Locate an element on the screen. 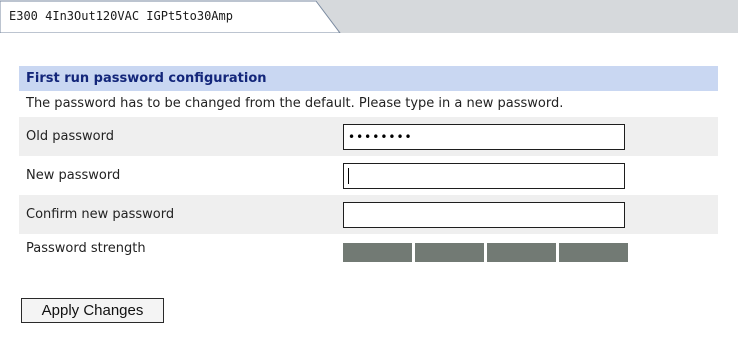  confirm-password-input is located at coordinates (484, 215).